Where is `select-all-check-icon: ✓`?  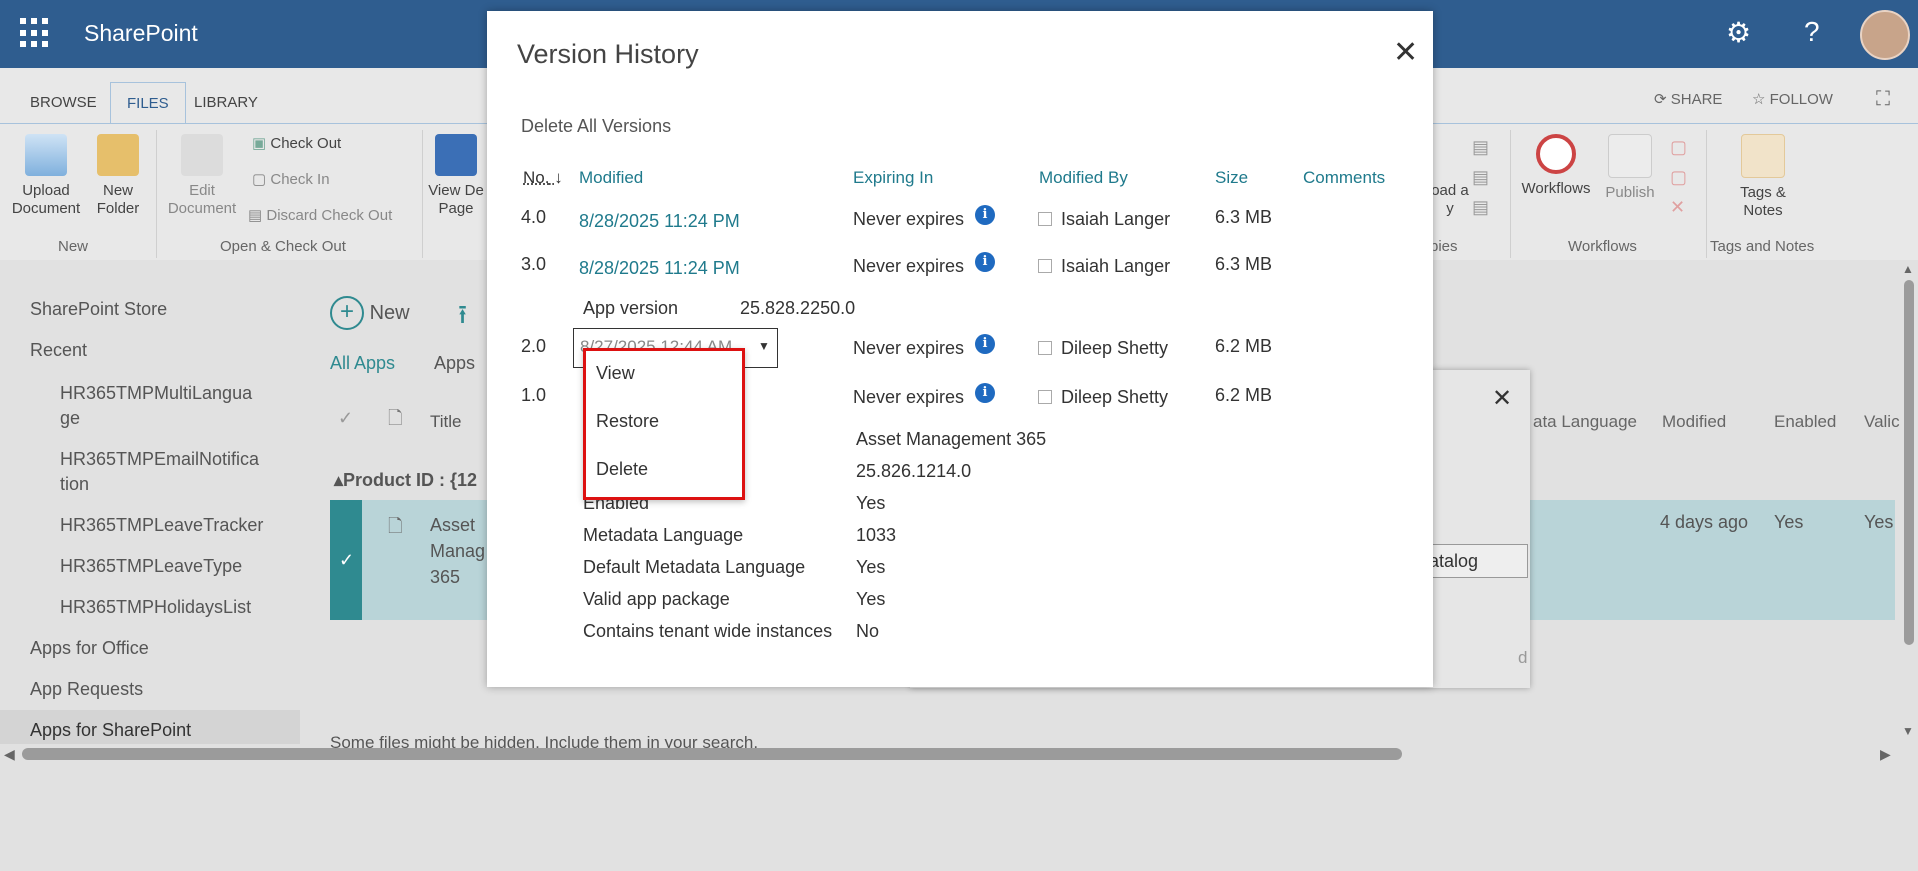 select-all-check-icon: ✓ is located at coordinates (345, 418).